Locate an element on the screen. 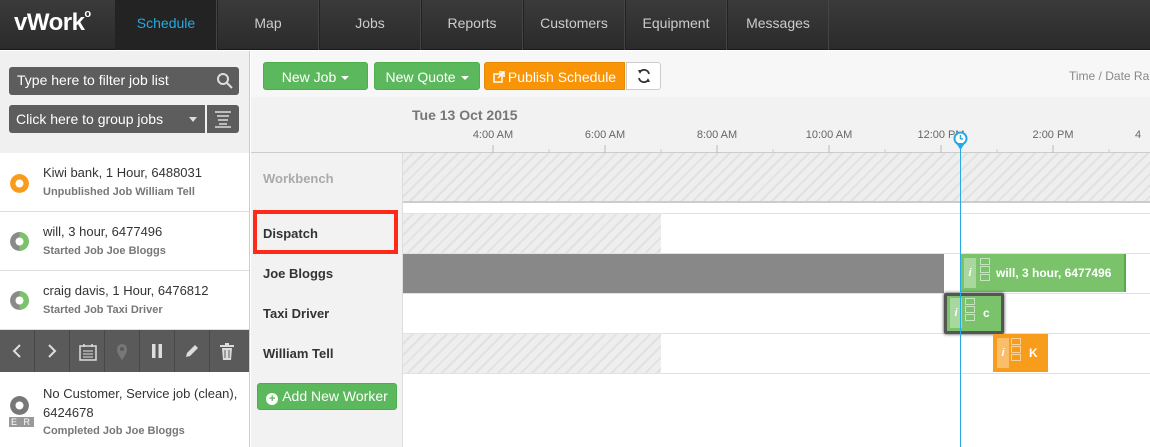 The width and height of the screenshot is (1150, 447). tick-label: 6:00 AM is located at coordinates (605, 135).